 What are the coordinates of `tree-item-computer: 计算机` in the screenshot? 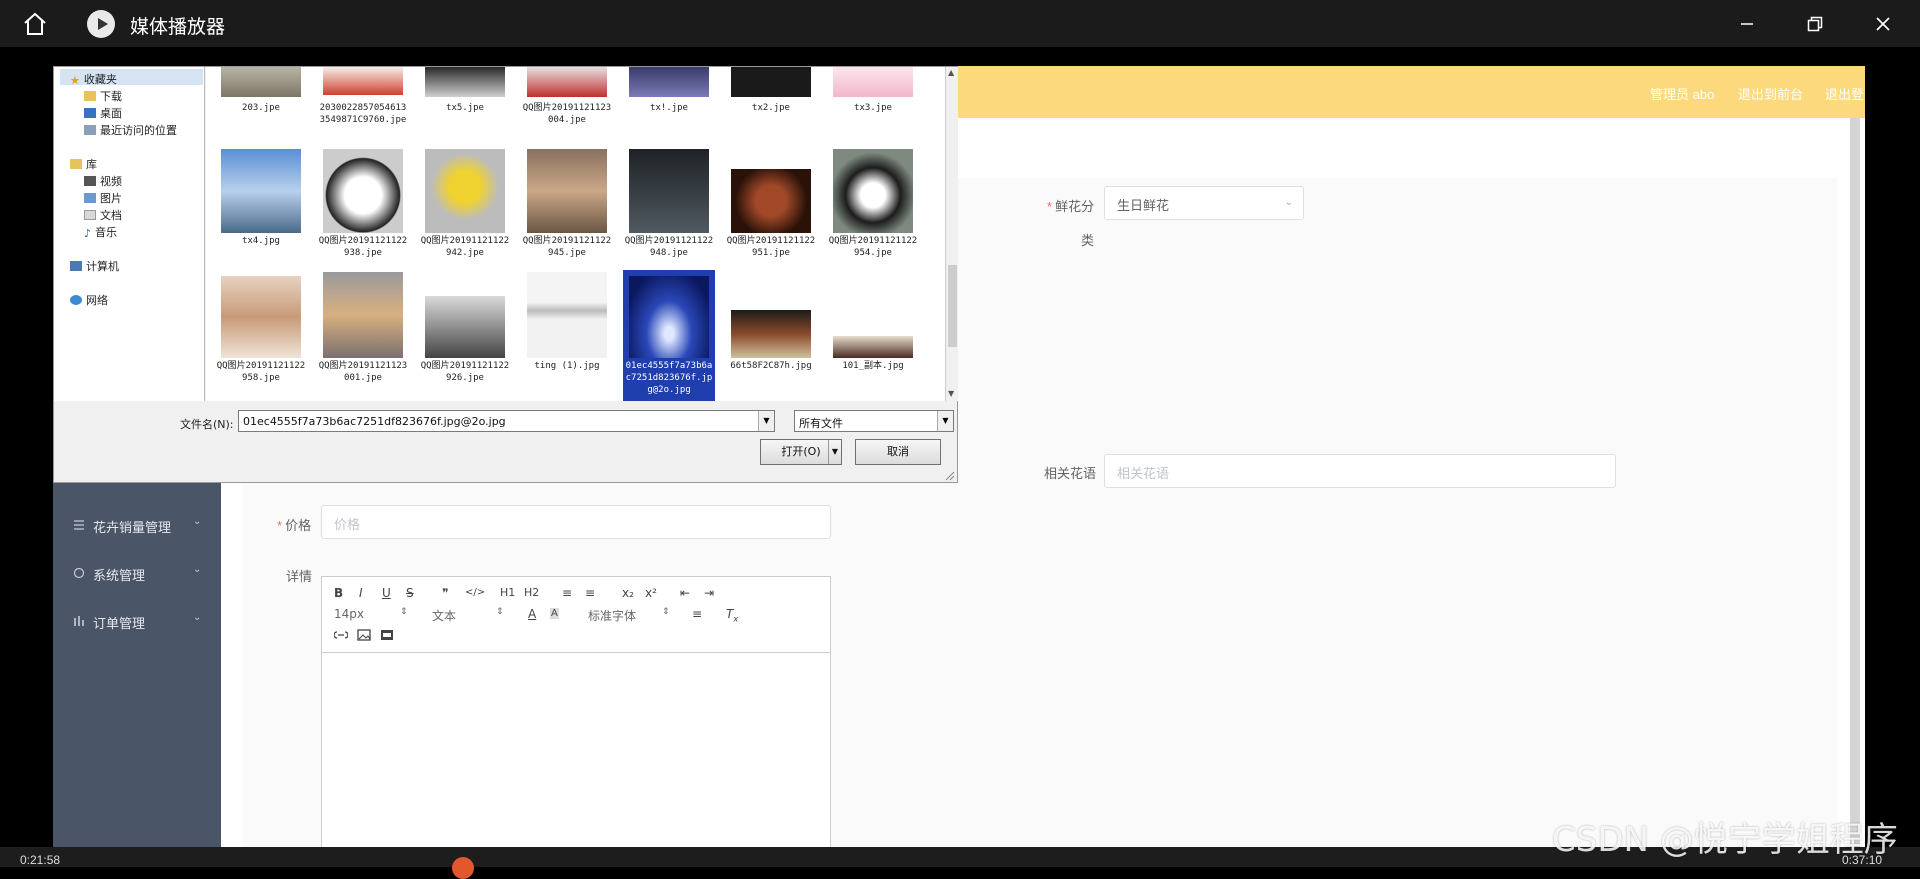 It's located at (94, 266).